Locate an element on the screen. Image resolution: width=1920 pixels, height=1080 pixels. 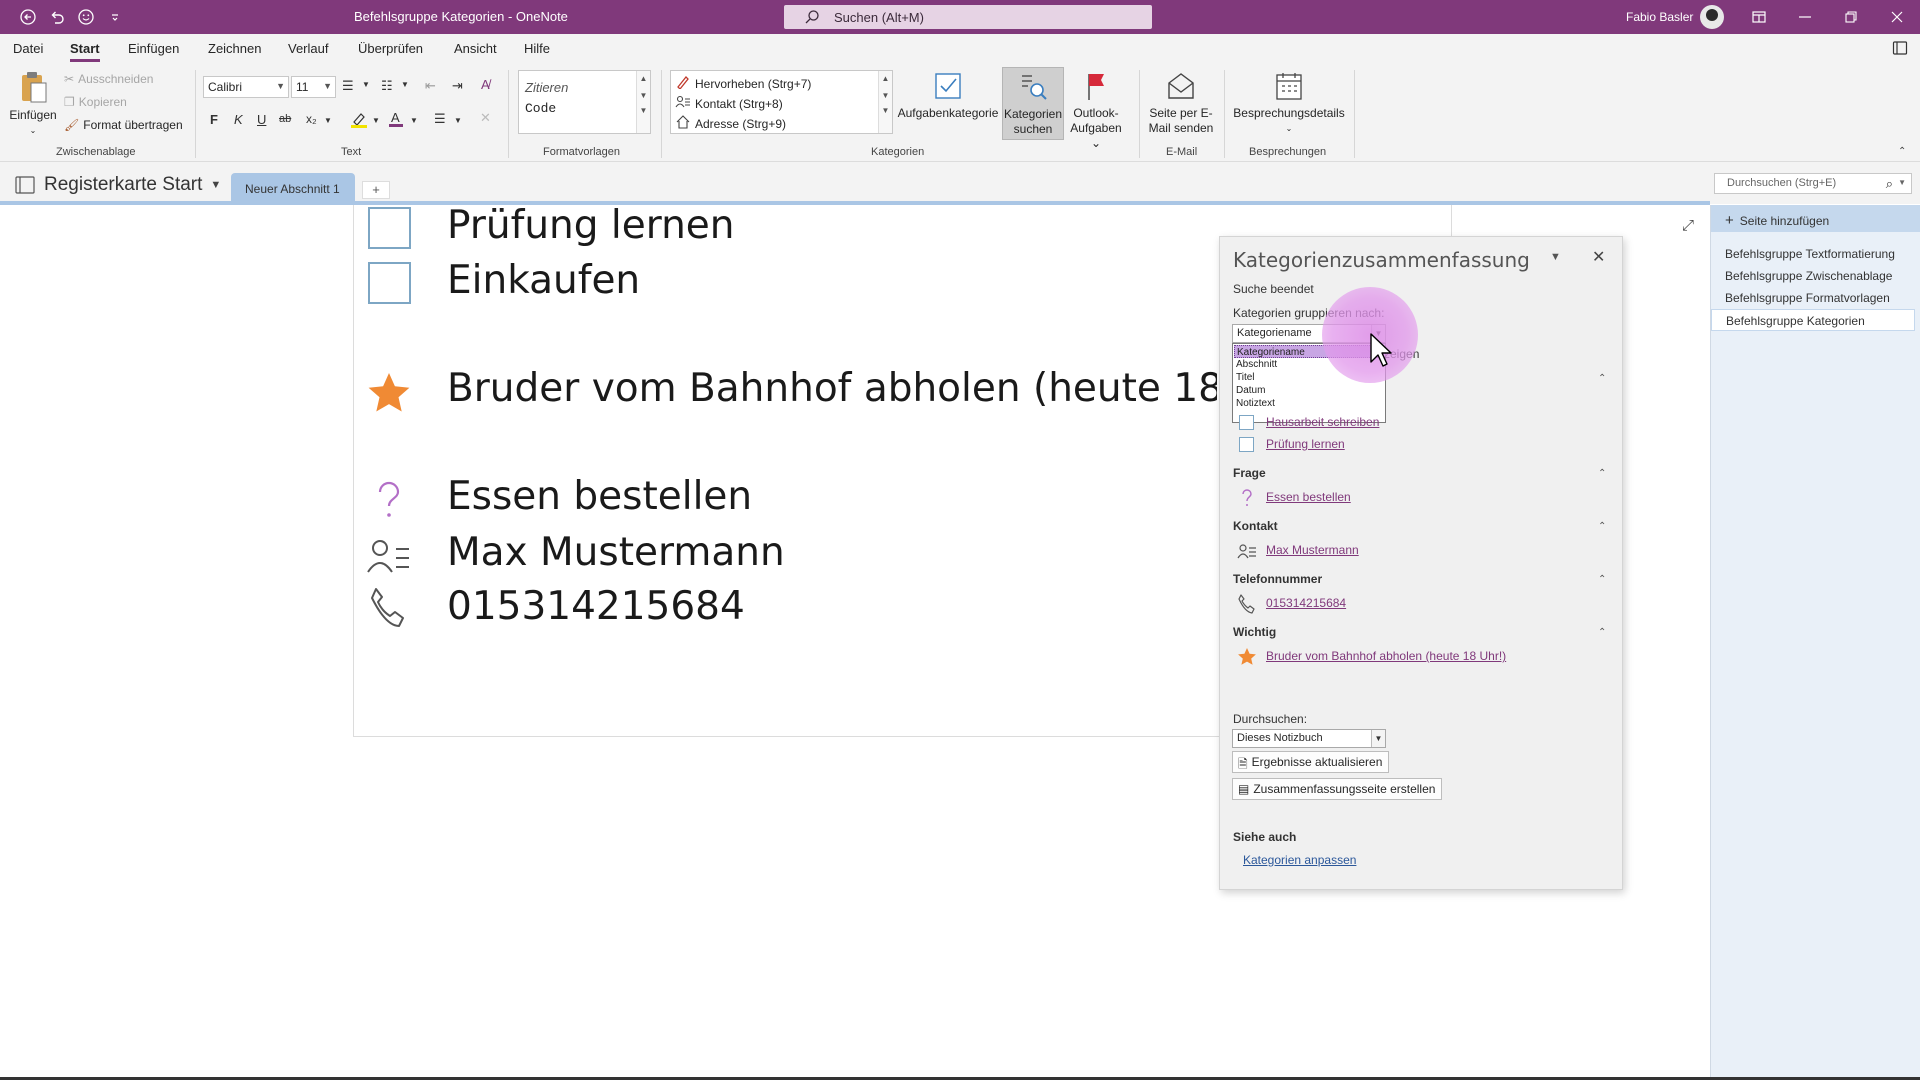
smiley-icon is located at coordinates (86, 17).